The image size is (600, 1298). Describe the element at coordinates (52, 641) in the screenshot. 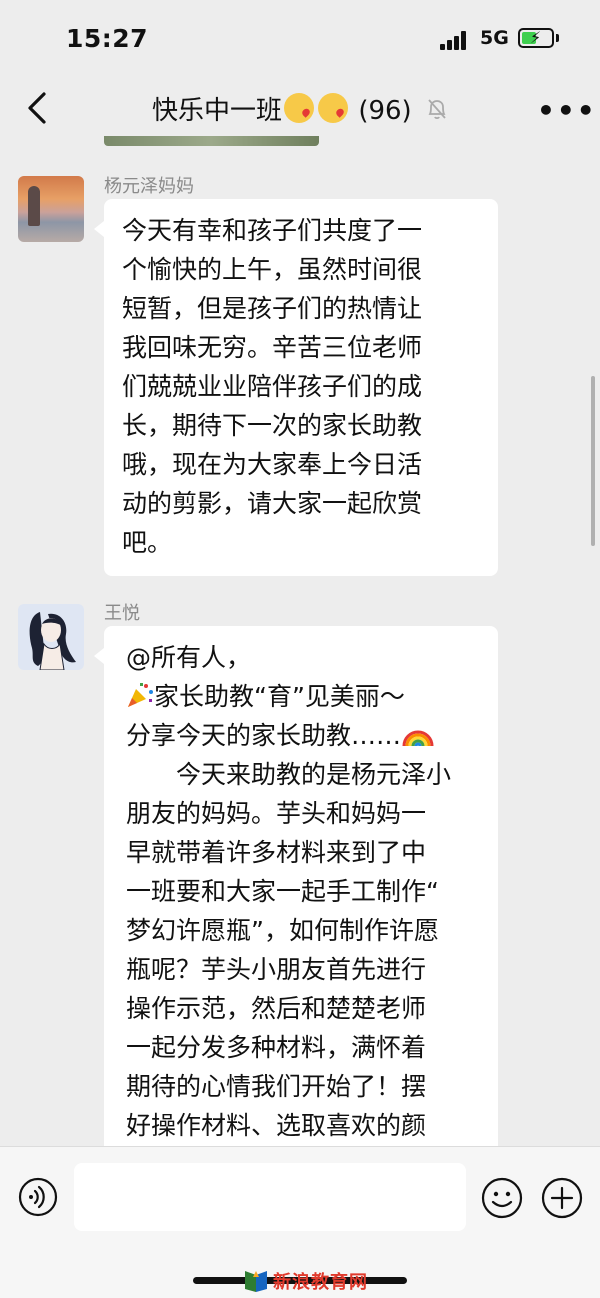

I see `girl-illustration-icon` at that location.